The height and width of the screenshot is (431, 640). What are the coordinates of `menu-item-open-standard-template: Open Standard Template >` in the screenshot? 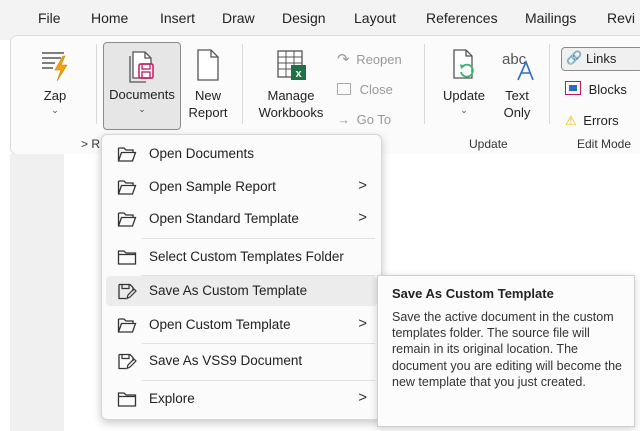 It's located at (241, 219).